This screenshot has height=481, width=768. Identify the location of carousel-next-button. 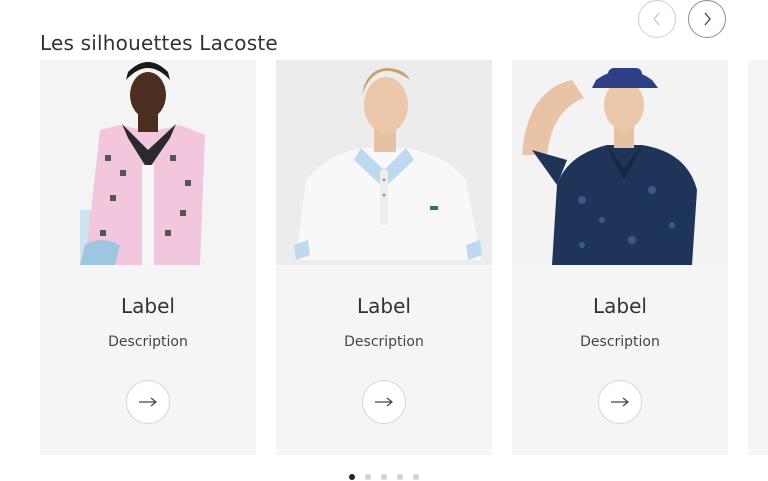
(707, 19).